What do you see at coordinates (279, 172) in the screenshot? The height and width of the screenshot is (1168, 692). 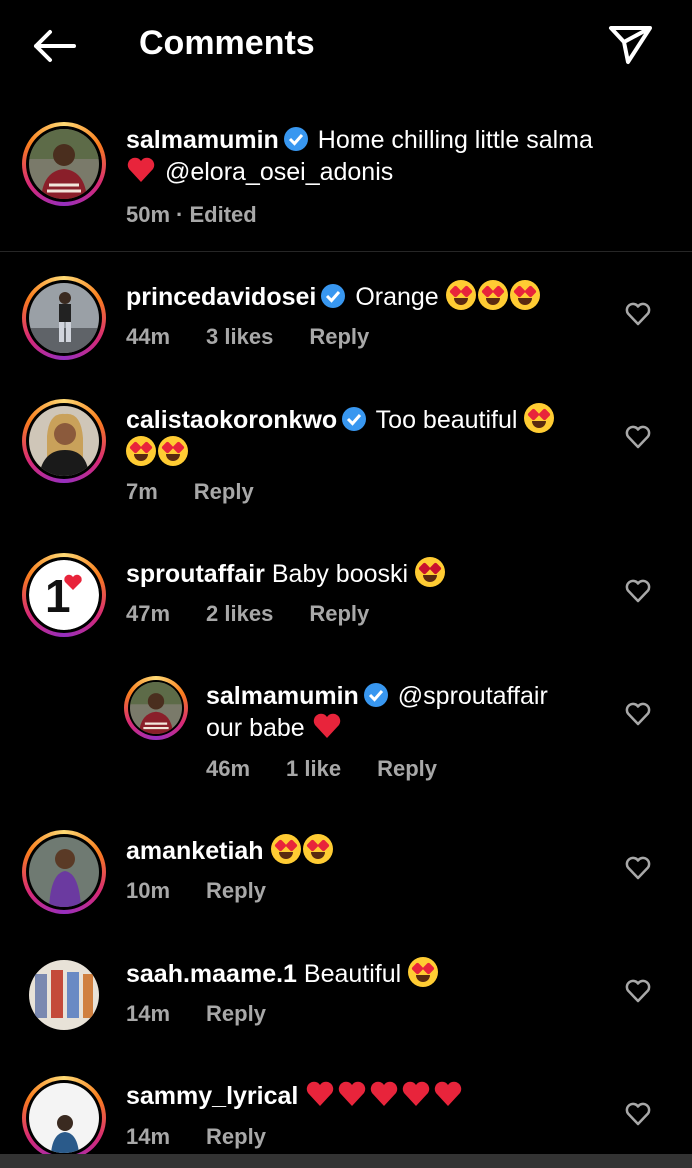 I see `caption-mention: @elora_osei_adonis` at bounding box center [279, 172].